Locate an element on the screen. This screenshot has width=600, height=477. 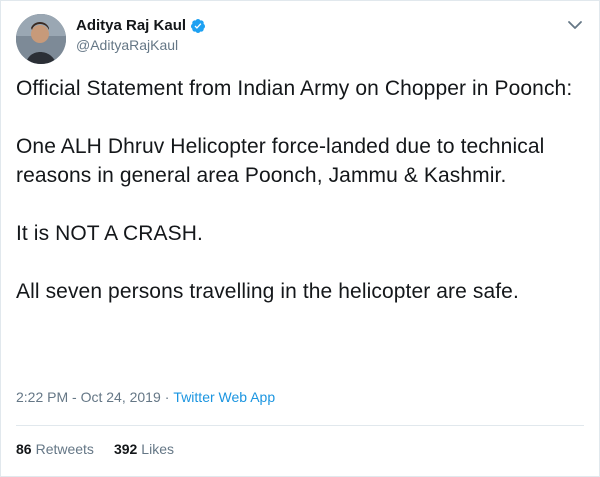
tweet-timestamp: 2:22 PM - Oct 24, 2019 is located at coordinates (88, 397).